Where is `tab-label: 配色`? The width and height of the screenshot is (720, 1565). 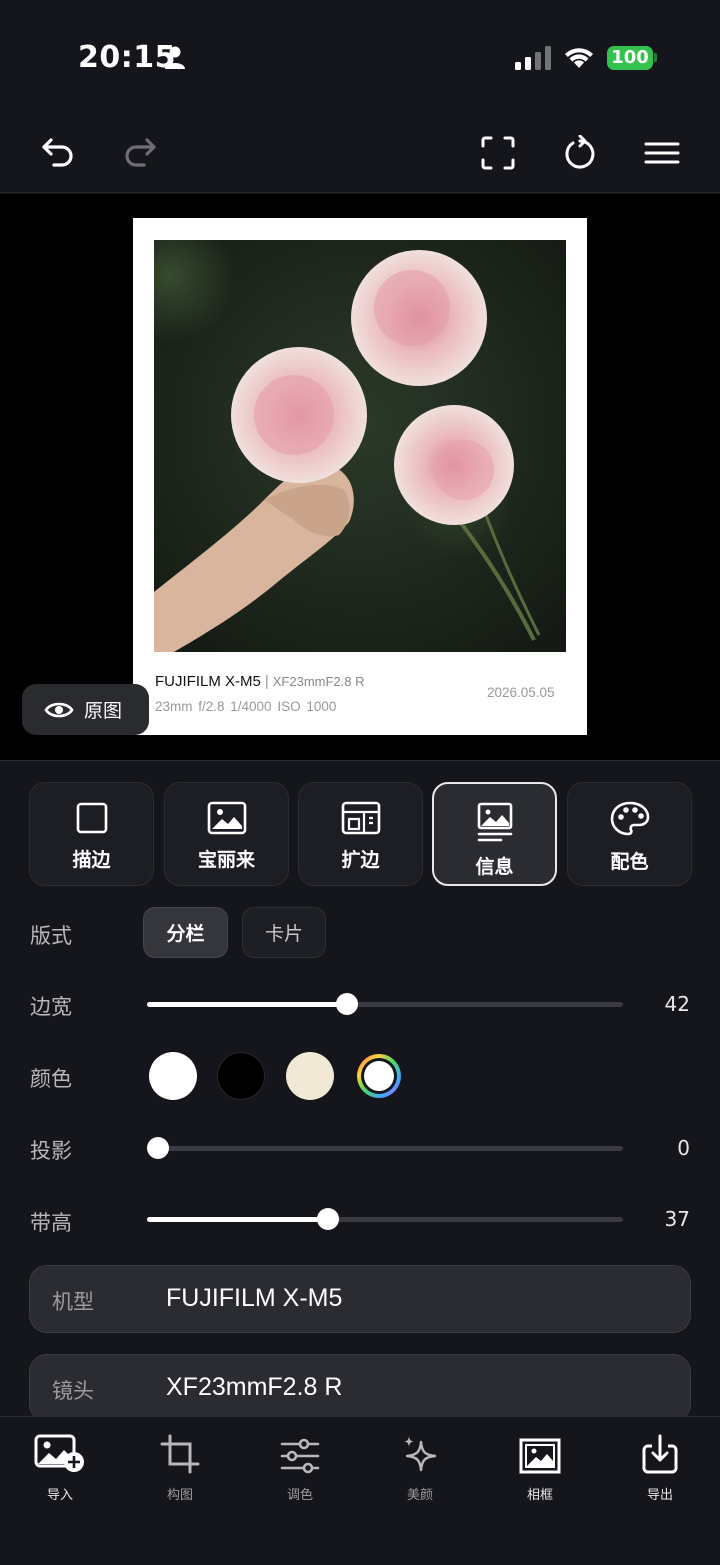
tab-label: 配色 is located at coordinates (629, 862).